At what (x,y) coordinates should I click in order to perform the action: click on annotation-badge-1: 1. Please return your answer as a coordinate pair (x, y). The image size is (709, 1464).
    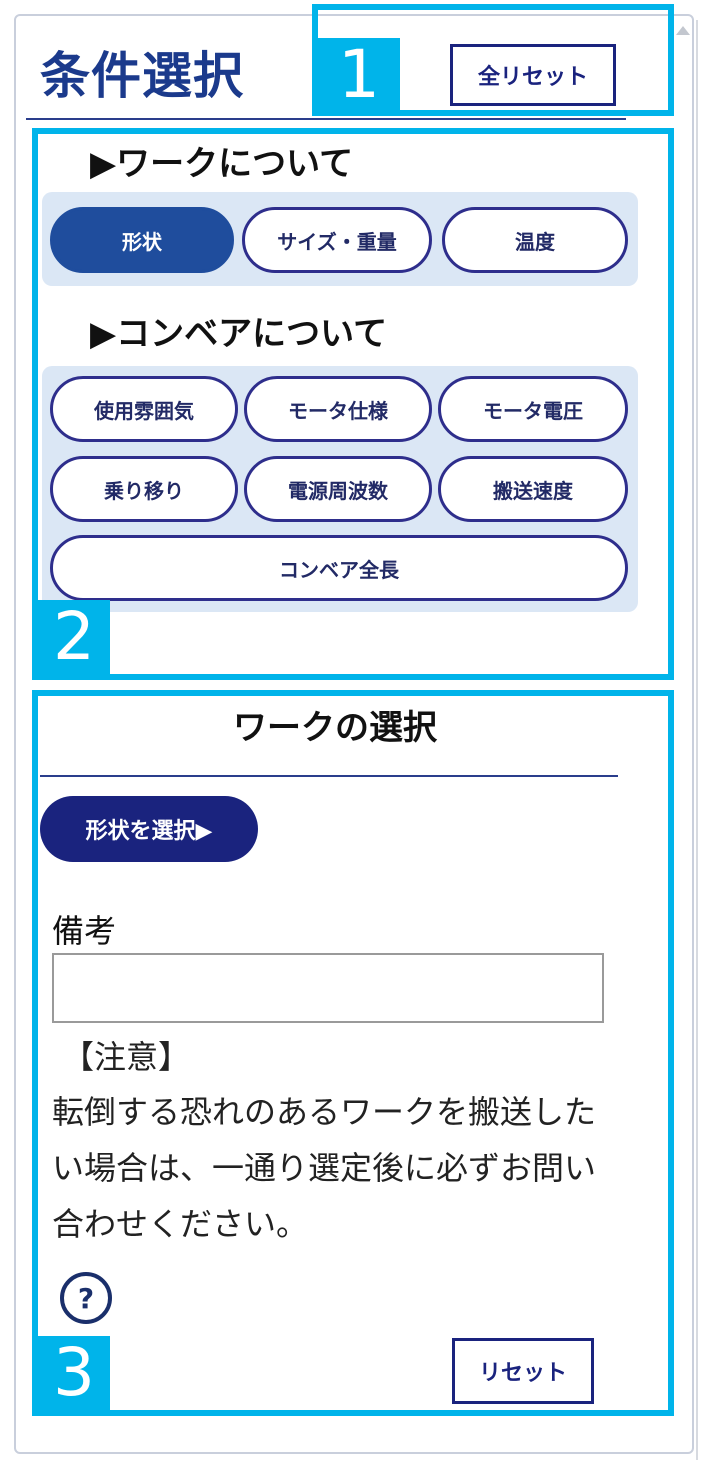
    Looking at the image, I should click on (359, 75).